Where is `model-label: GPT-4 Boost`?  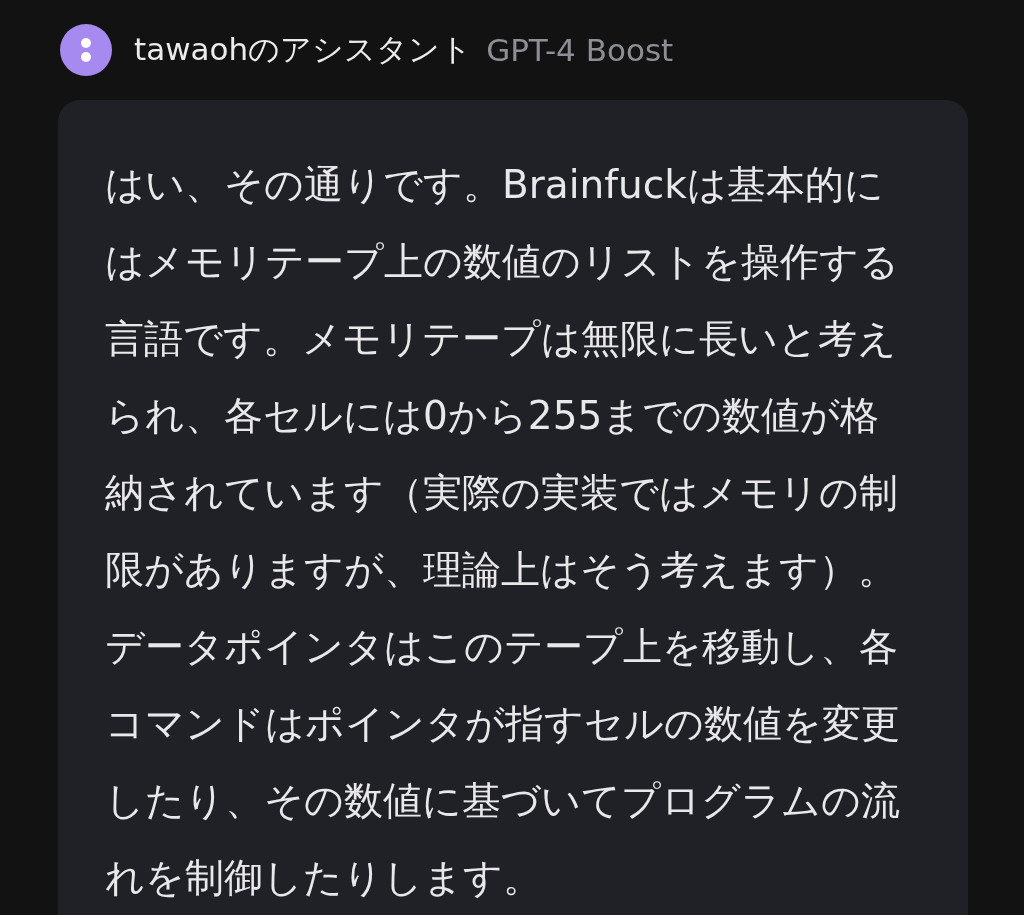 model-label: GPT-4 Boost is located at coordinates (580, 50).